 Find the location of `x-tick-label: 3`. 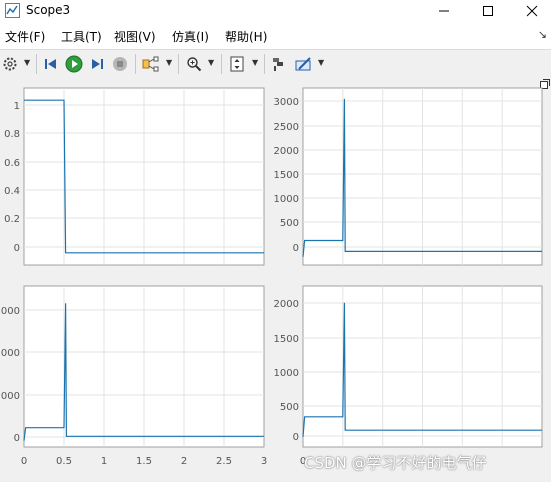

x-tick-label: 3 is located at coordinates (264, 461).